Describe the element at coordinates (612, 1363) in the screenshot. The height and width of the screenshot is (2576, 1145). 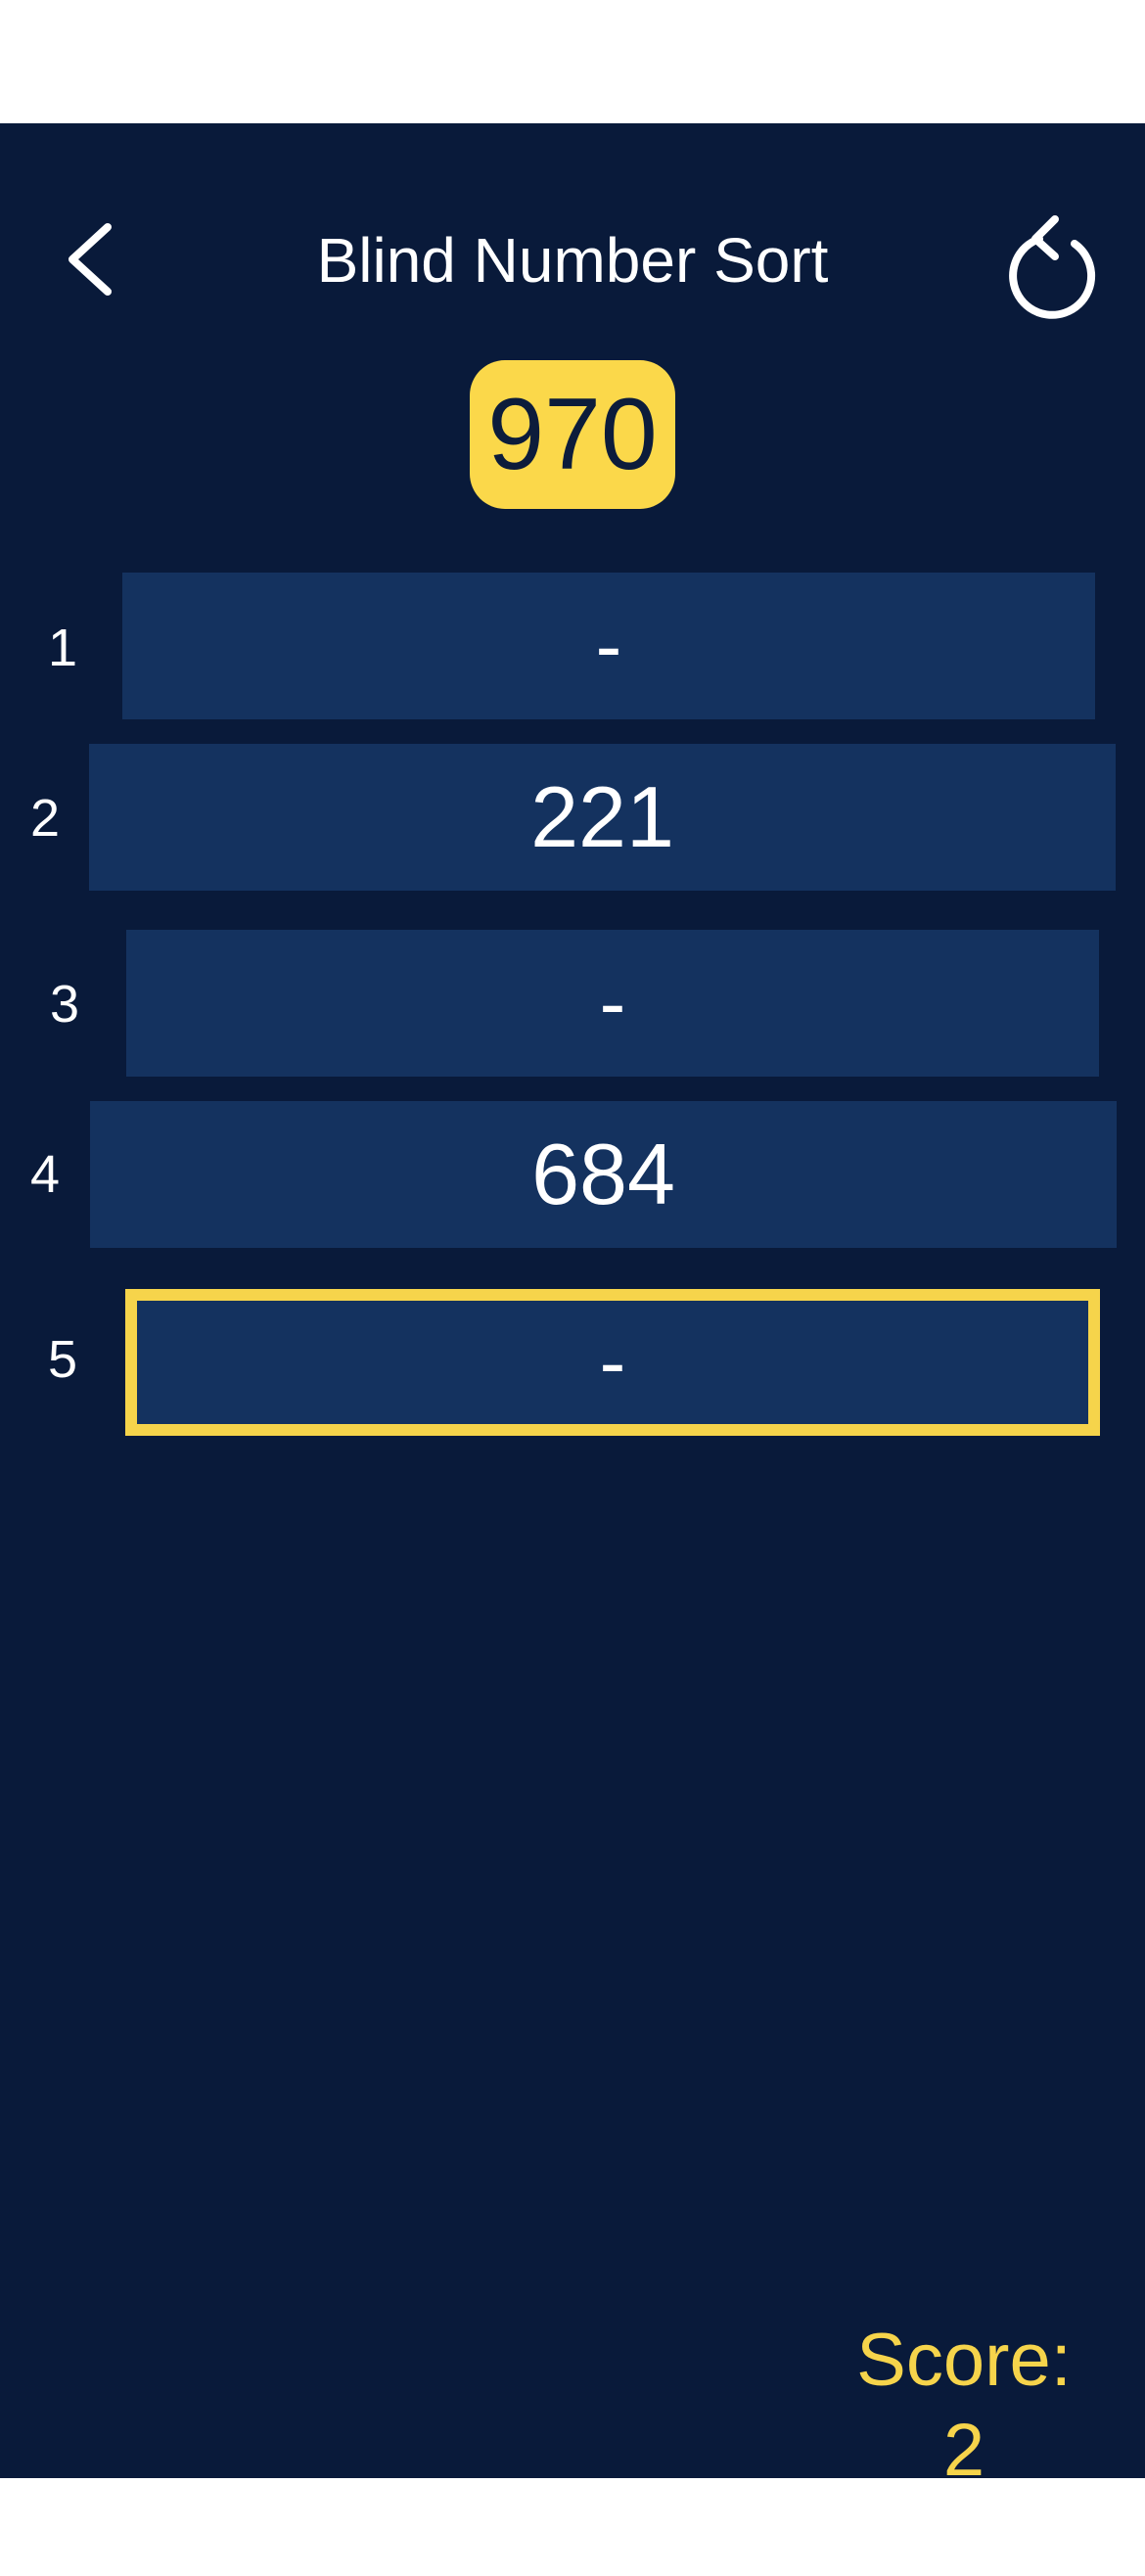
I see `slot-5-selected: -` at that location.